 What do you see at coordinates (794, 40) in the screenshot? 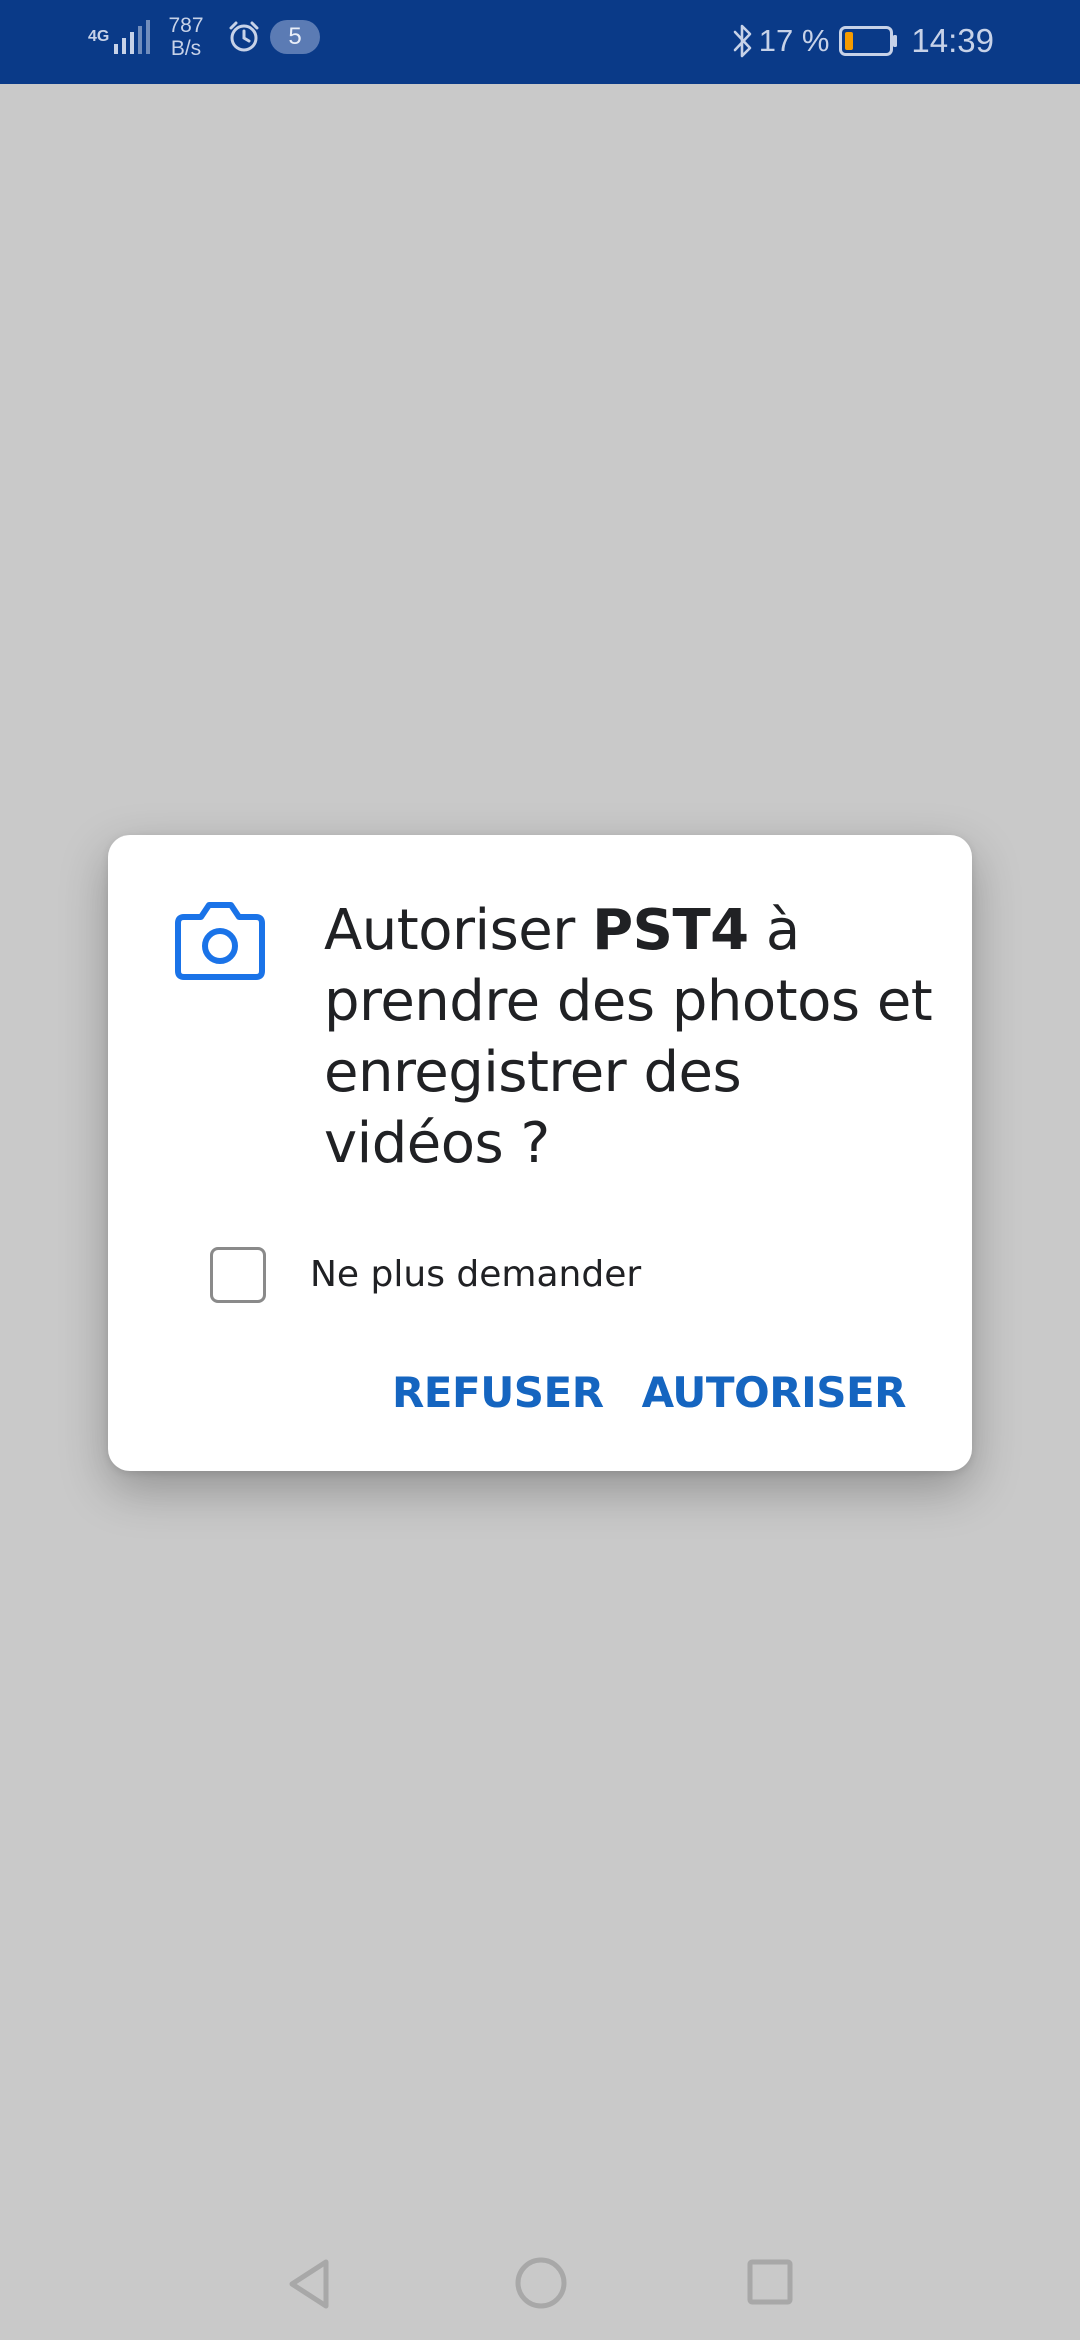
I see `battery-percent: 17 %` at bounding box center [794, 40].